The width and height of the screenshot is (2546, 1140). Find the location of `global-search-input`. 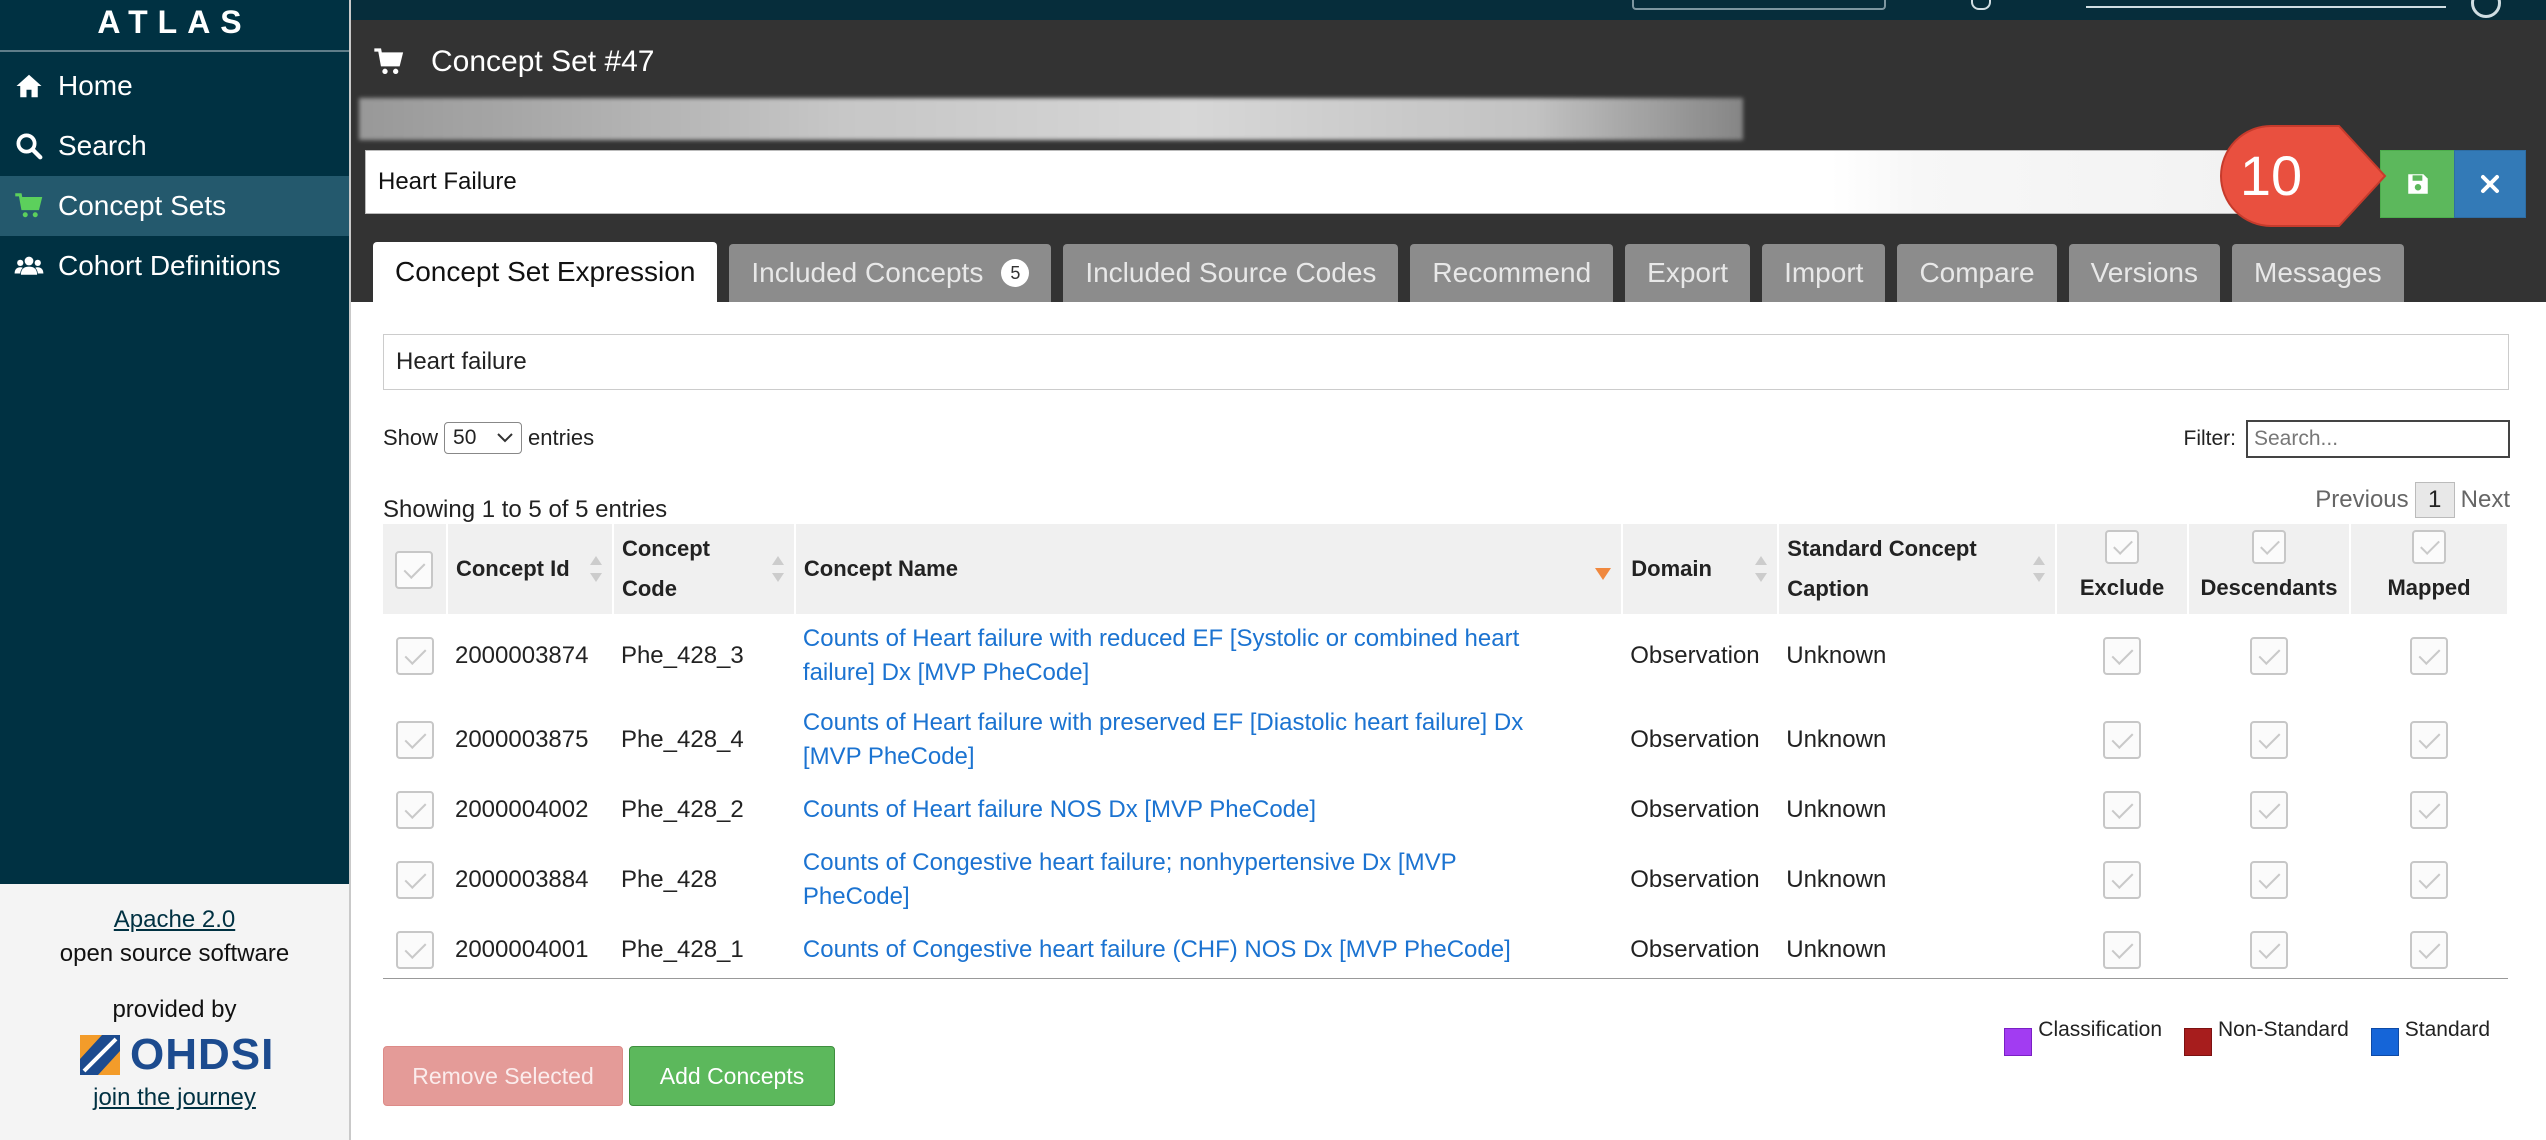

global-search-input is located at coordinates (1759, 5).